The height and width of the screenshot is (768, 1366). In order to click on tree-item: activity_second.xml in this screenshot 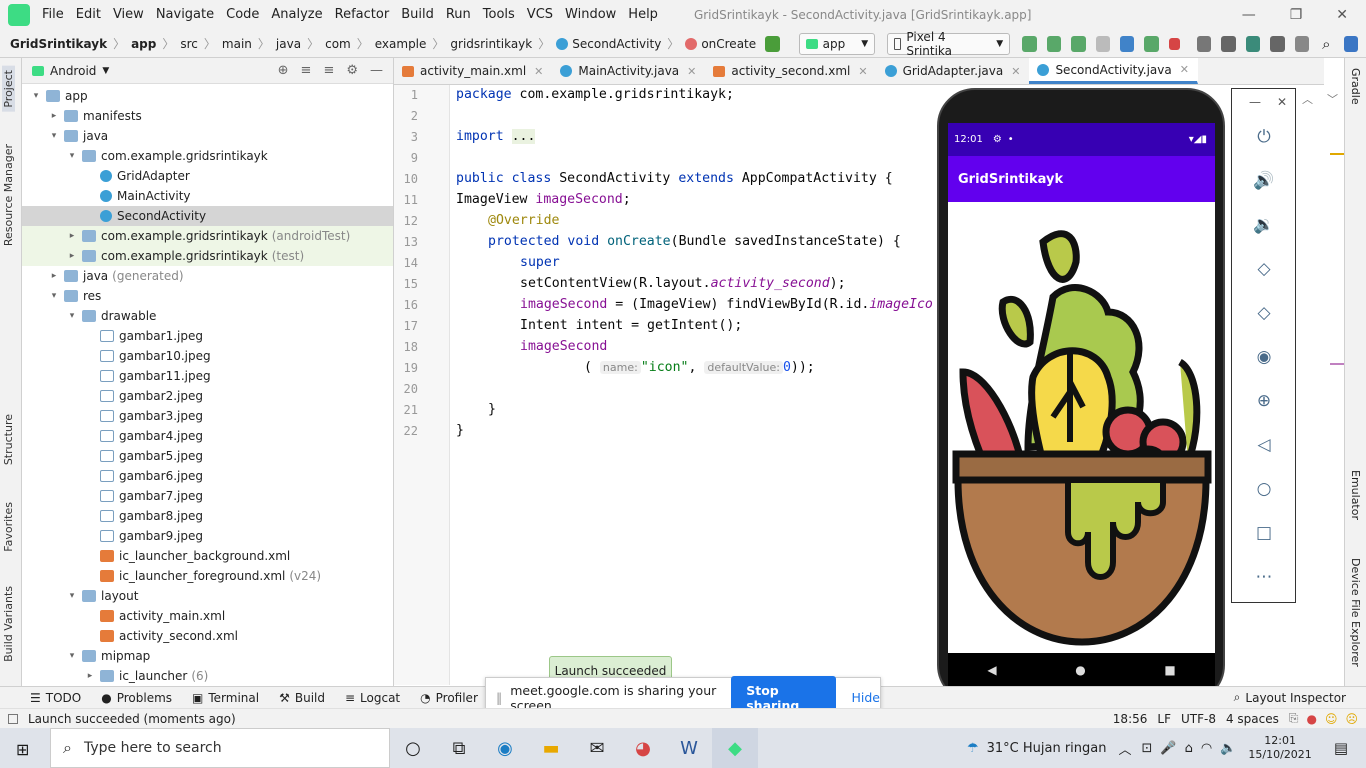, I will do `click(207, 636)`.